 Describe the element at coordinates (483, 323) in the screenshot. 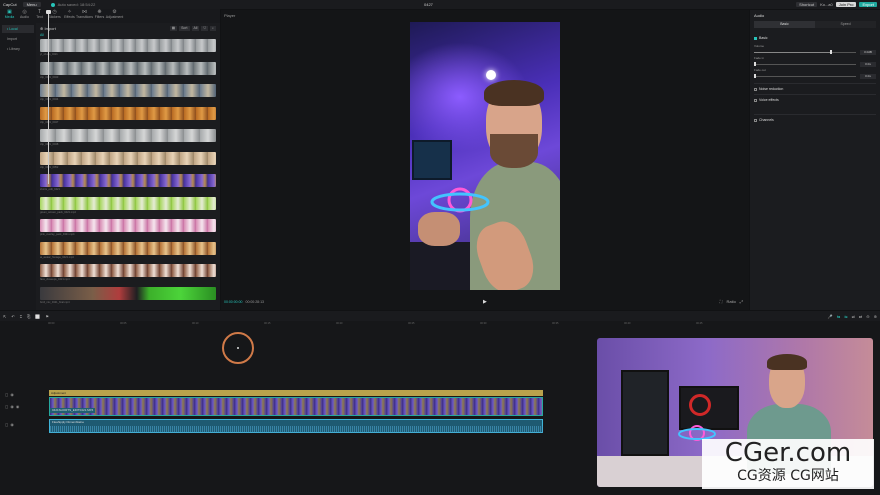

I see `ruler-tick: 00:30` at that location.